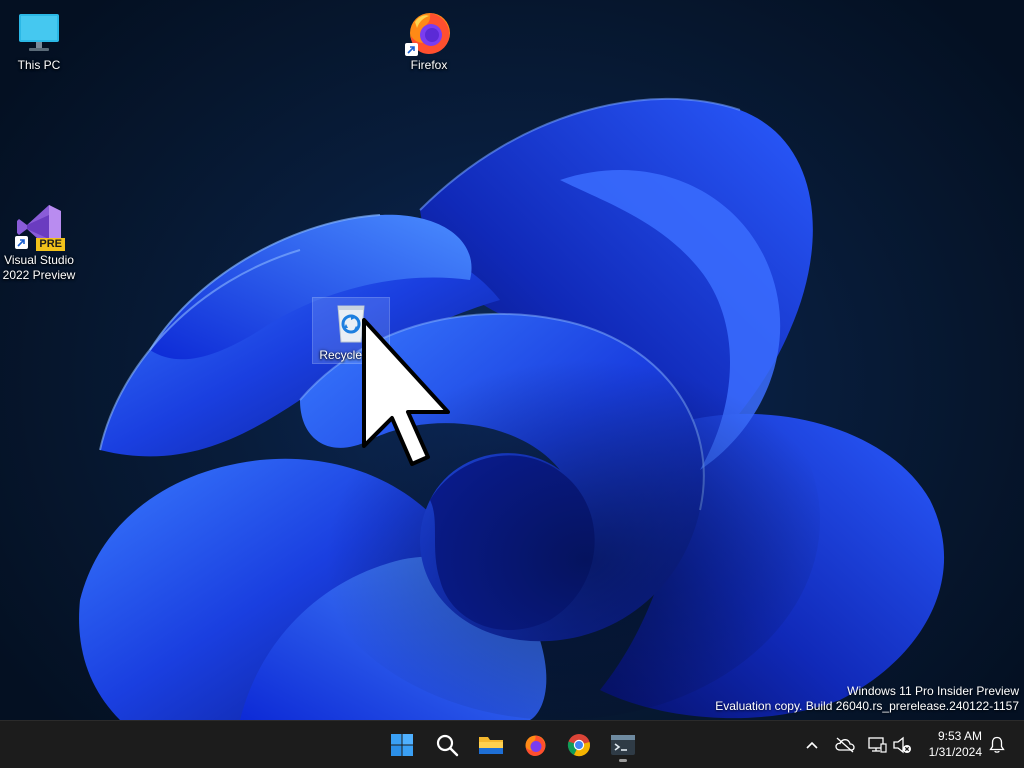 The width and height of the screenshot is (1024, 768). I want to click on desktop-icon-visual-studio-preview: PRE Visual Studio 2022 Preview, so click(39, 243).